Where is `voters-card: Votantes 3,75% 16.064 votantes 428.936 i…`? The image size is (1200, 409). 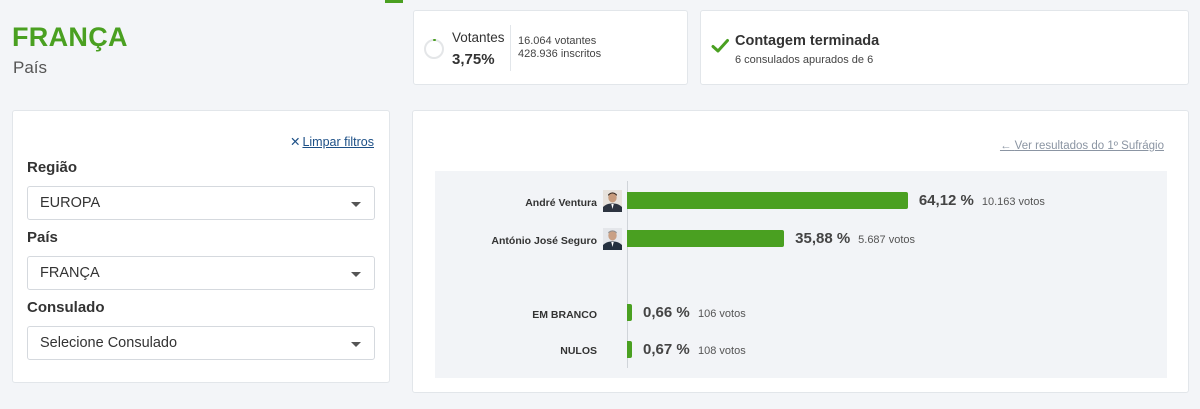 voters-card: Votantes 3,75% 16.064 votantes 428.936 i… is located at coordinates (550, 47).